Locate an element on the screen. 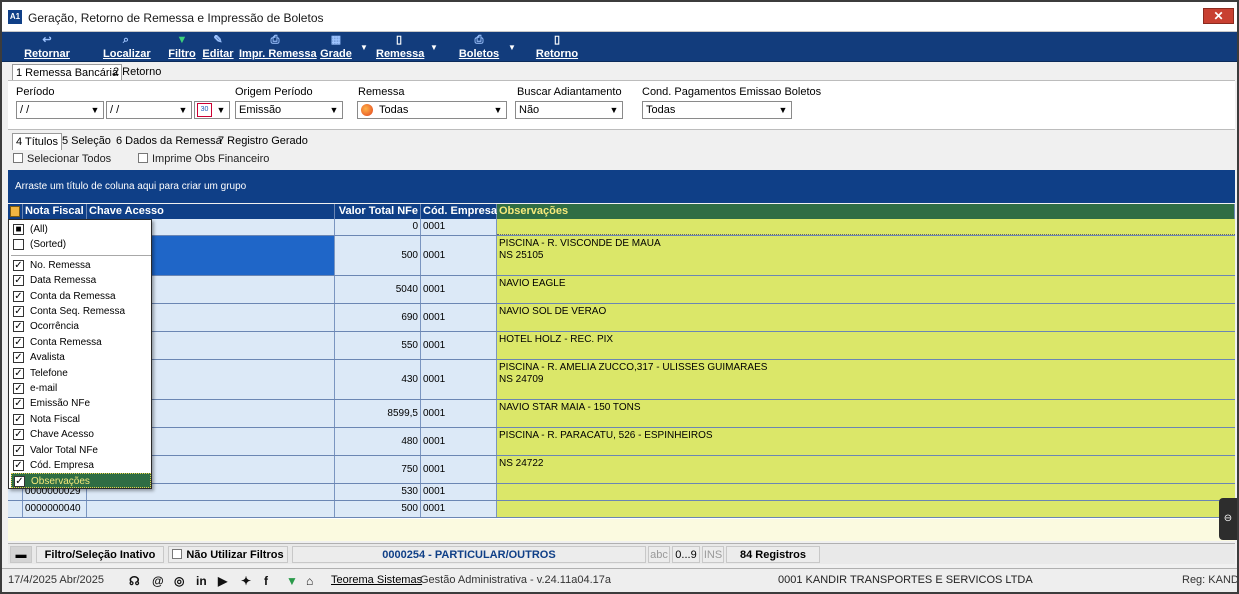  table-row: 0000000029 530 0001 is located at coordinates (621, 492).